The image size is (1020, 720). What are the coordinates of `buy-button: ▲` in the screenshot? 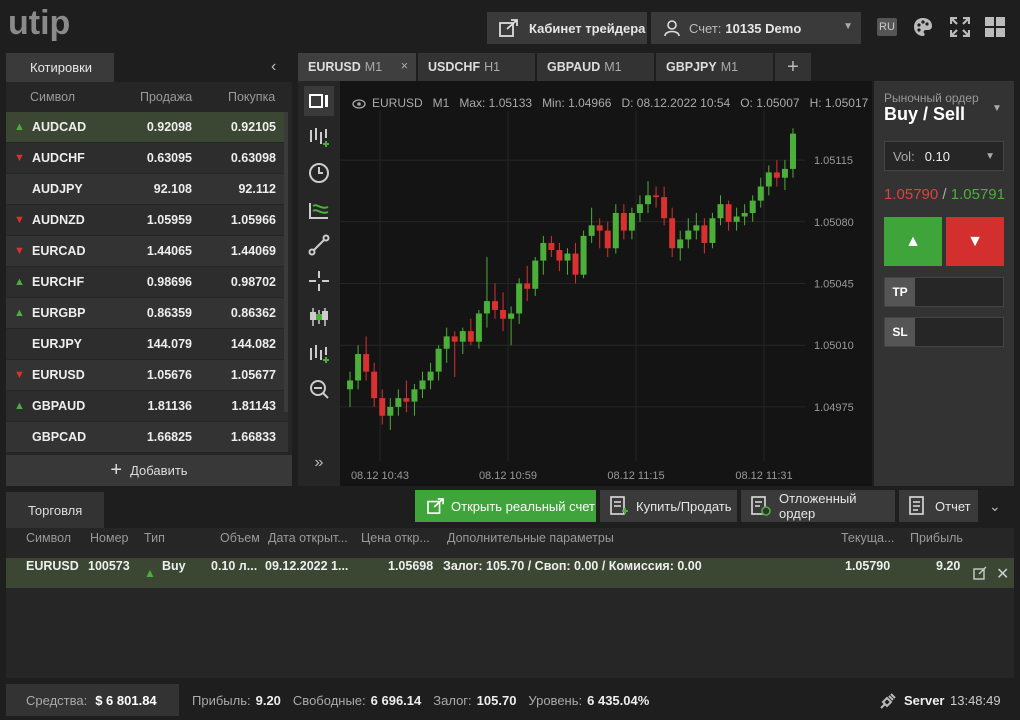 It's located at (913, 241).